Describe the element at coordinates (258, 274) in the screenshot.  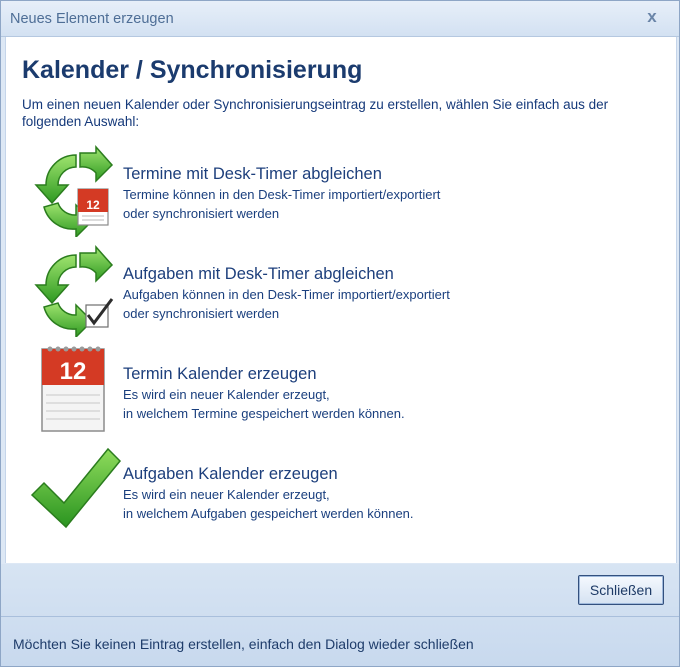
I see `option-title: Aufgaben mit Desk-Timer abgleichen` at that location.